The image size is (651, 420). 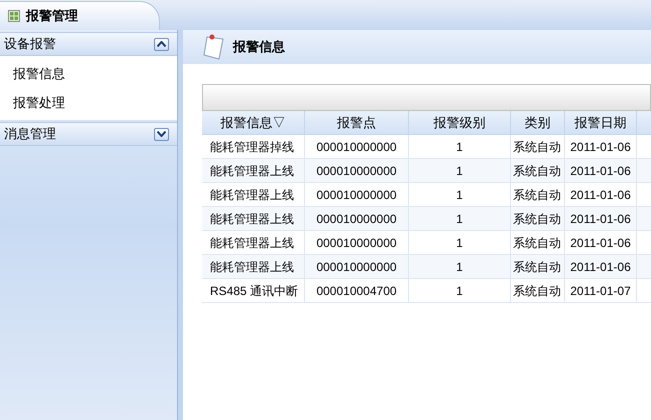 I want to click on window-tab: 报警管理, so click(x=80, y=15).